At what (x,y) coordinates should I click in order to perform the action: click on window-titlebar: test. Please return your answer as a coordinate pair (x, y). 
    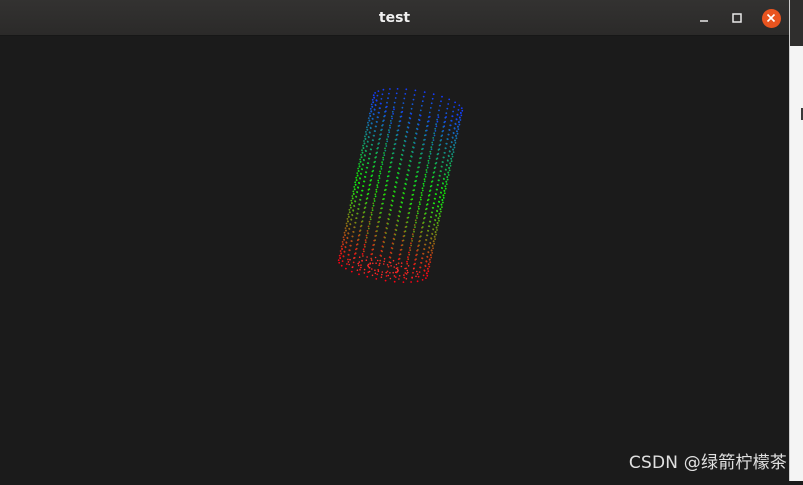
    Looking at the image, I should click on (394, 18).